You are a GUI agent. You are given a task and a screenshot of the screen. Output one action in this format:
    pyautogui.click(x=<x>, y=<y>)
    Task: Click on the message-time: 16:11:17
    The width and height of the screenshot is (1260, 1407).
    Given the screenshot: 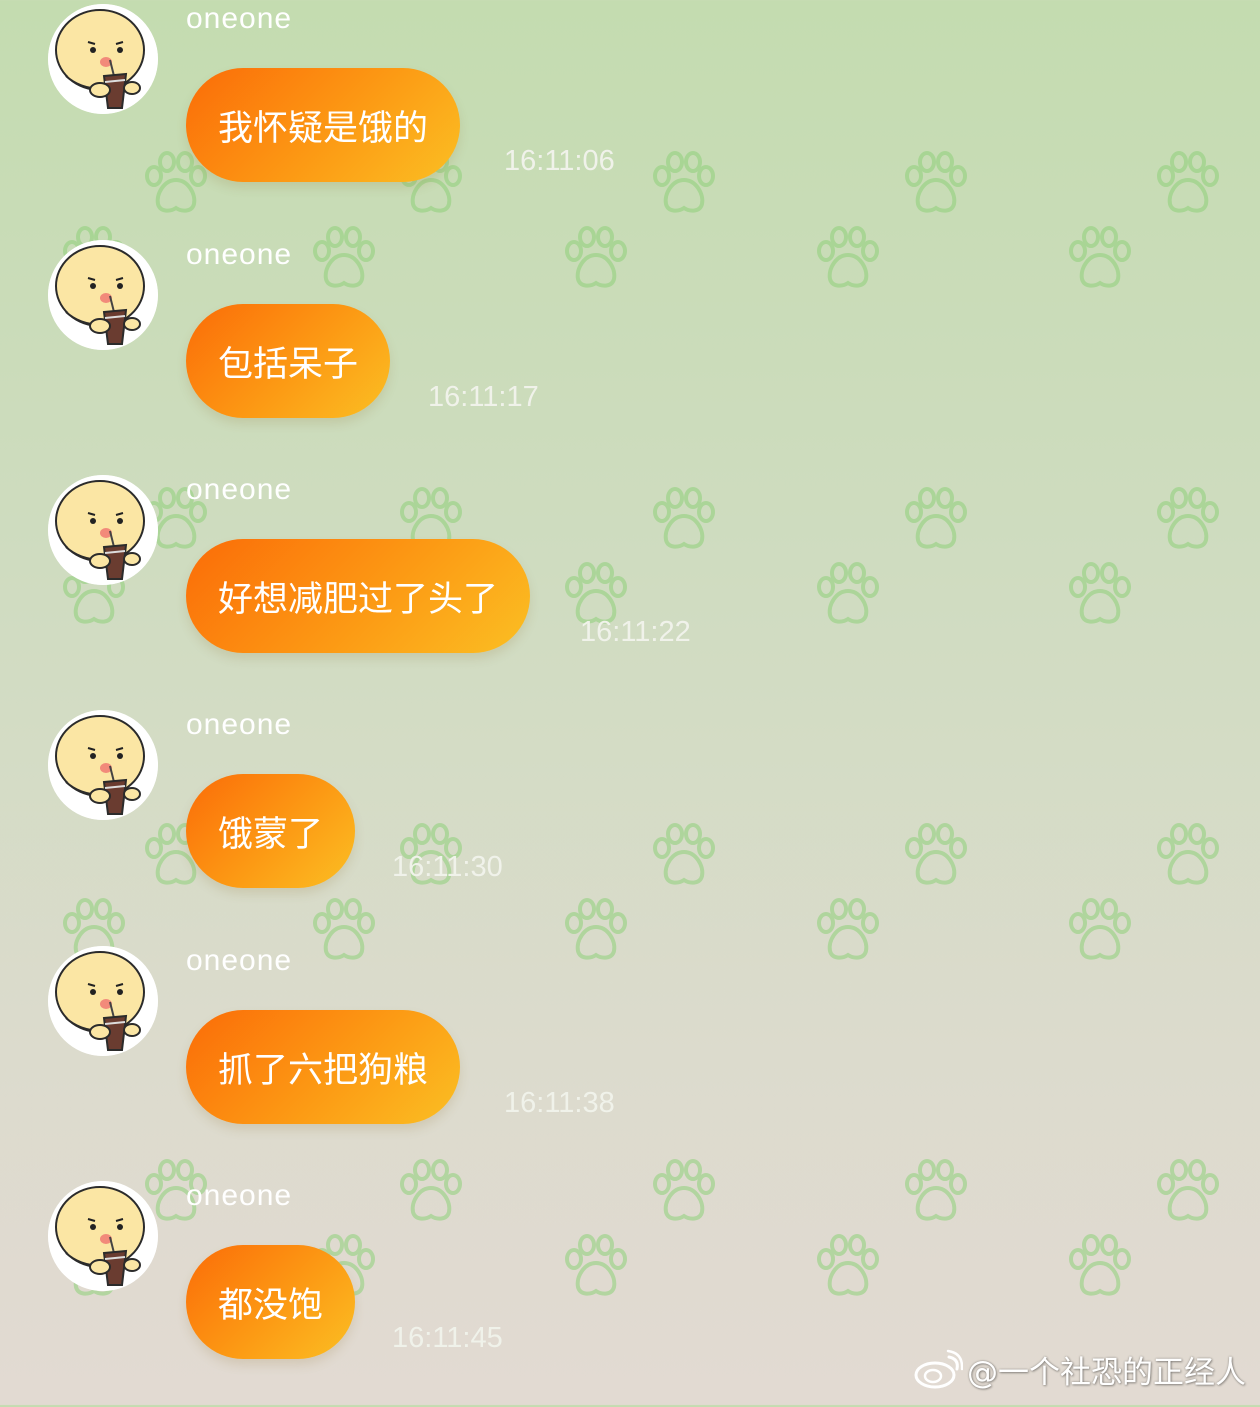 What is the action you would take?
    pyautogui.click(x=483, y=397)
    